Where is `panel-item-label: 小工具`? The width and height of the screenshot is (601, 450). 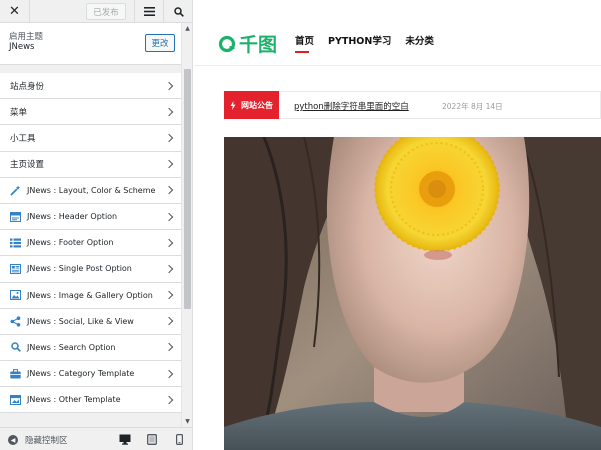
panel-item-label: 小工具 is located at coordinates (23, 138).